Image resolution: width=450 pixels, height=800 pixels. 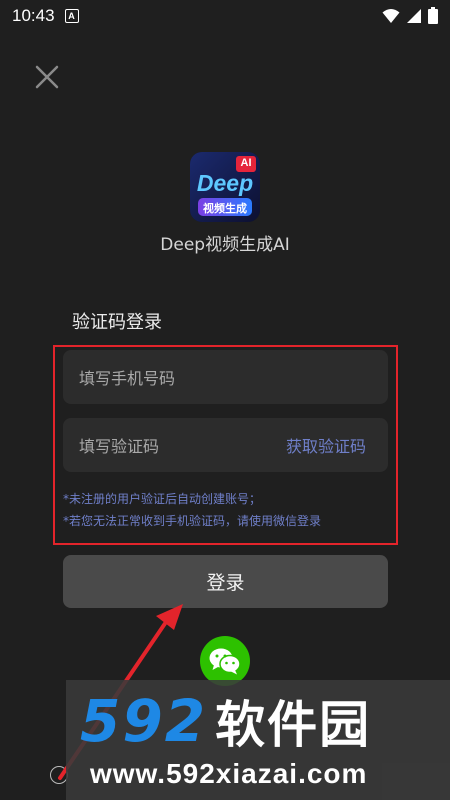 What do you see at coordinates (117, 322) in the screenshot?
I see `login-section-title: 验证码登录` at bounding box center [117, 322].